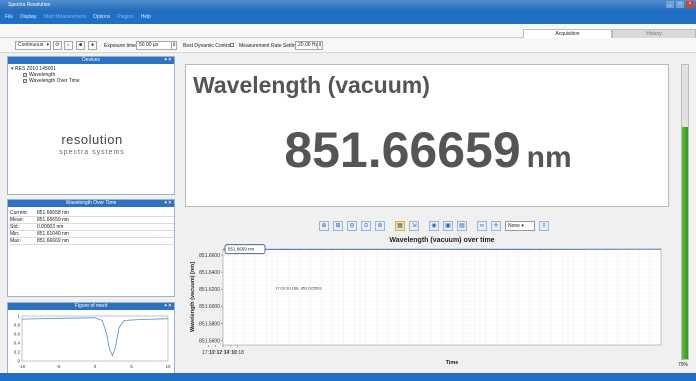 This screenshot has width=696, height=381. Describe the element at coordinates (168, 366) in the screenshot. I see `fom-xtick-label: 10` at that location.